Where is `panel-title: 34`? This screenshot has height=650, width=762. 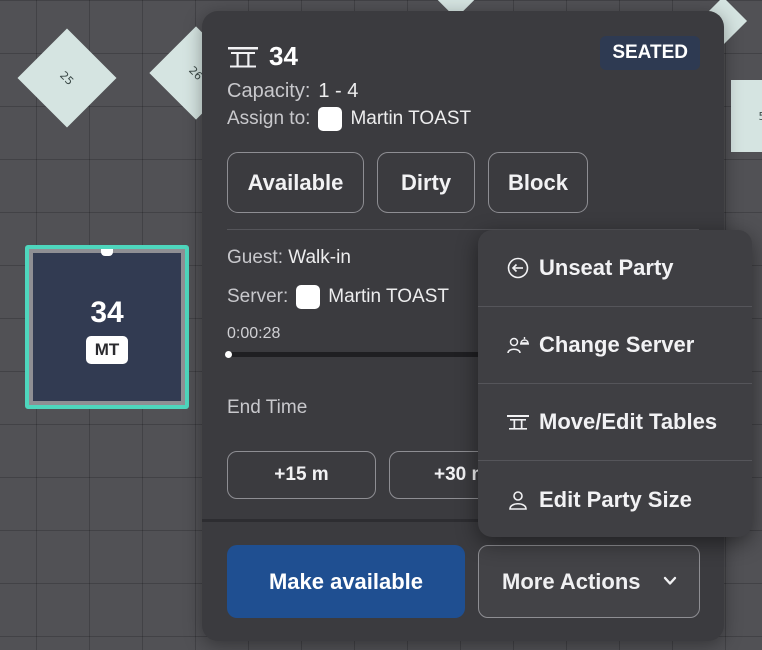 panel-title: 34 is located at coordinates (283, 56).